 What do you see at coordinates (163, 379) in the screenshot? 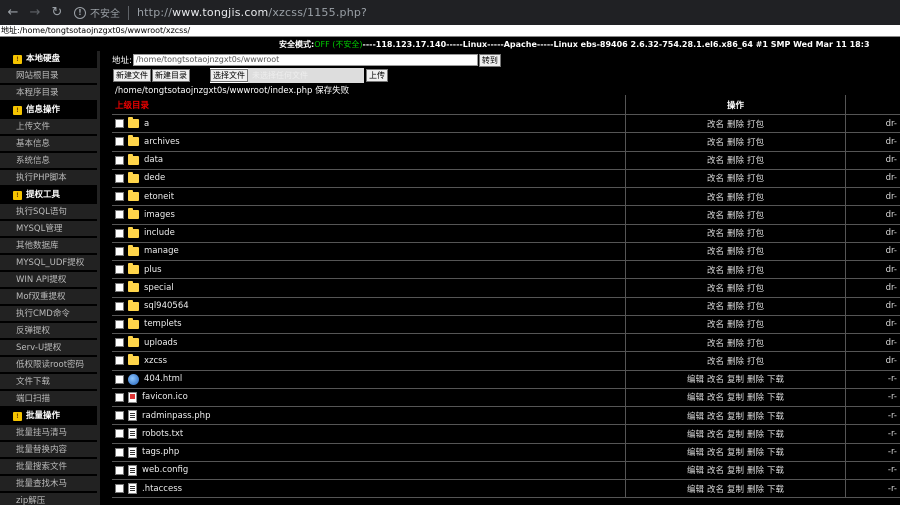
I see `file-name-link: 404.html` at bounding box center [163, 379].